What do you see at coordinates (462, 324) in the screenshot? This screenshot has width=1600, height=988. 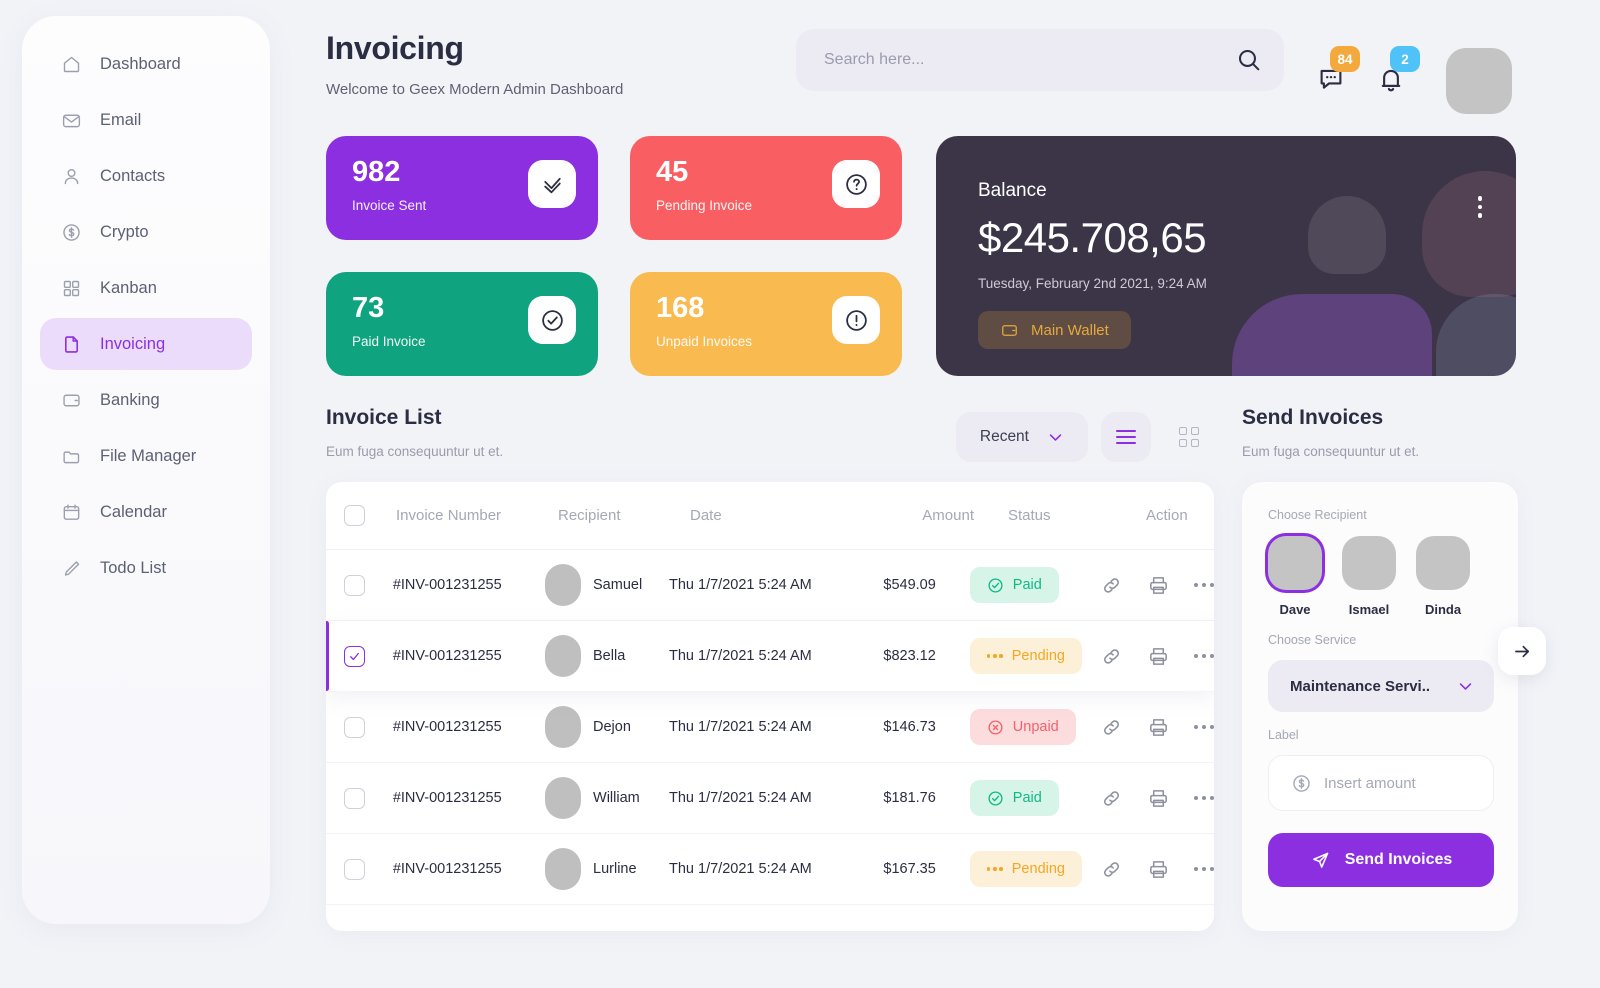 I see `stat-card-paid-invoice: 73 Paid Invoice` at bounding box center [462, 324].